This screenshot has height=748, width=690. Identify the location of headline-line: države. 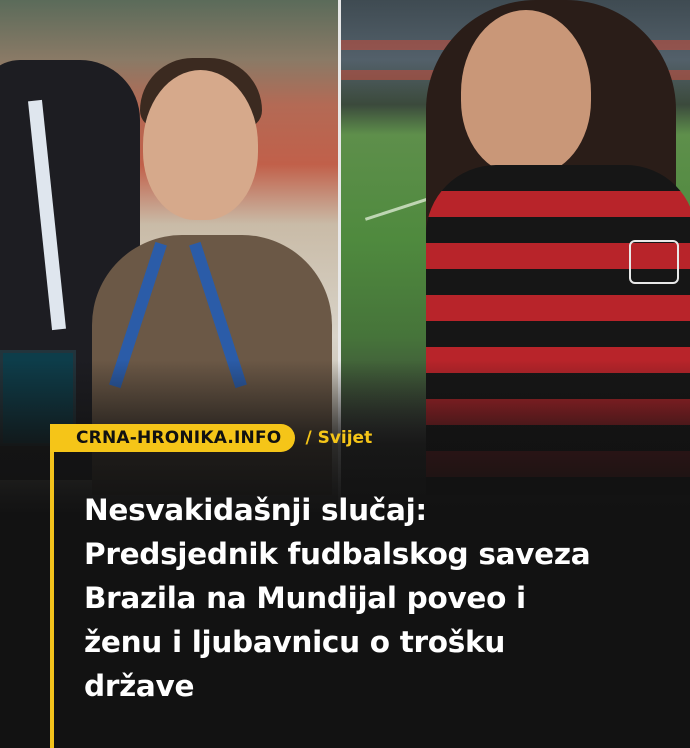
(139, 686).